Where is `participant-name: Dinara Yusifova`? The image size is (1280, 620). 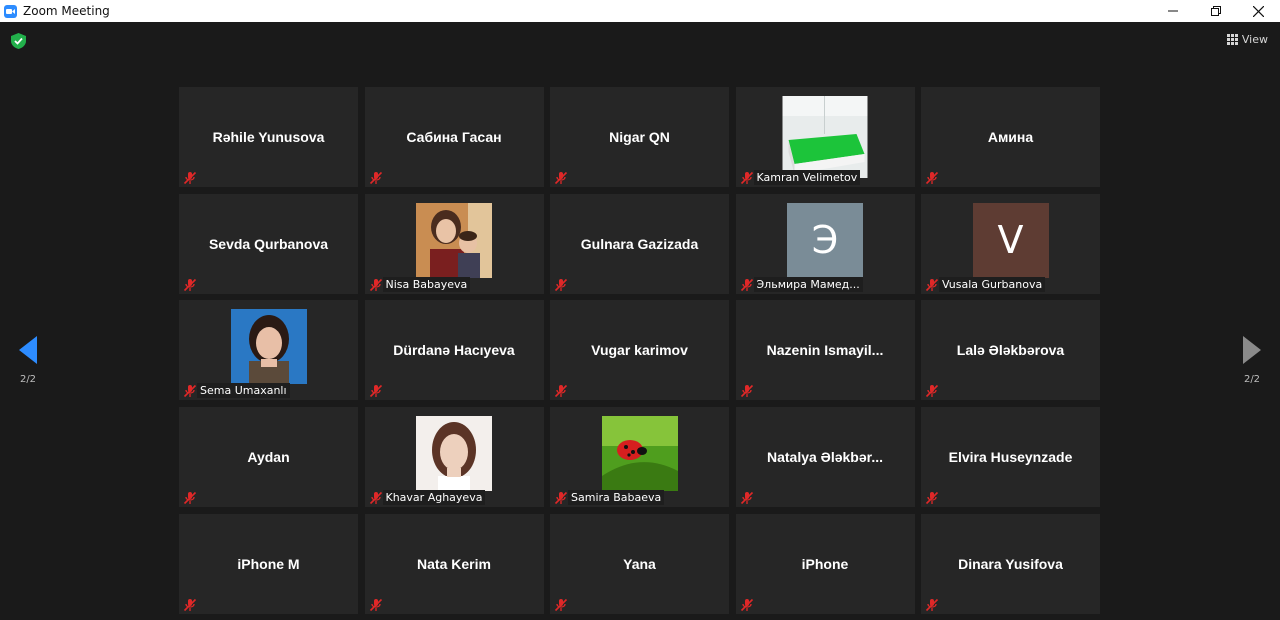
participant-name: Dinara Yusifova is located at coordinates (1010, 563).